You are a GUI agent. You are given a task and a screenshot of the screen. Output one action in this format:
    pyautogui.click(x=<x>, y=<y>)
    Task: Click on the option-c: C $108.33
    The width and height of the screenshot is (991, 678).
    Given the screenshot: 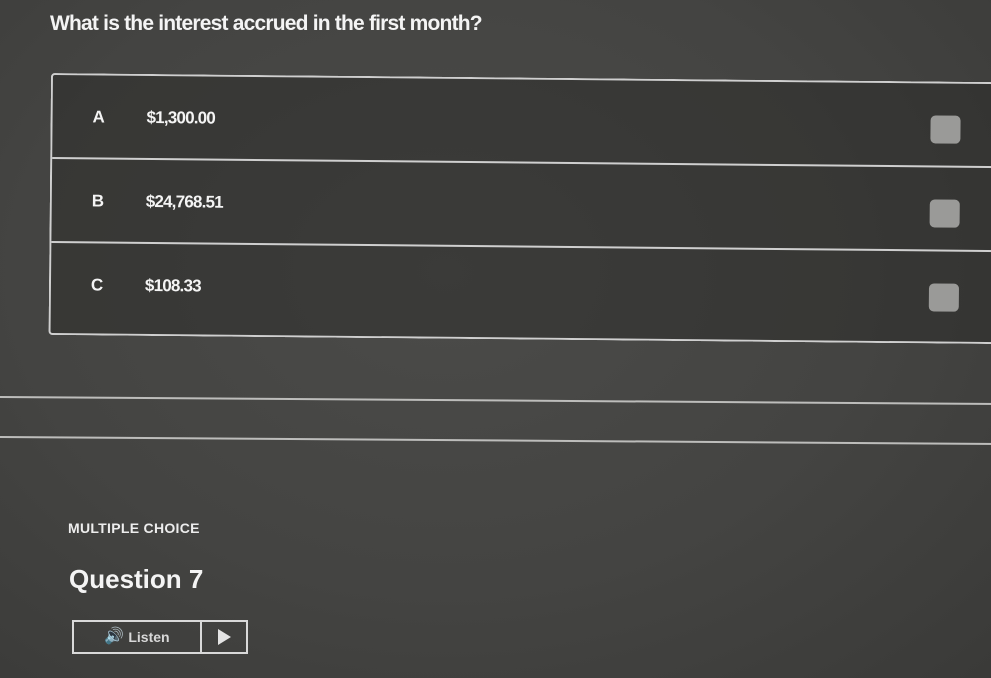 What is the action you would take?
    pyautogui.click(x=521, y=289)
    